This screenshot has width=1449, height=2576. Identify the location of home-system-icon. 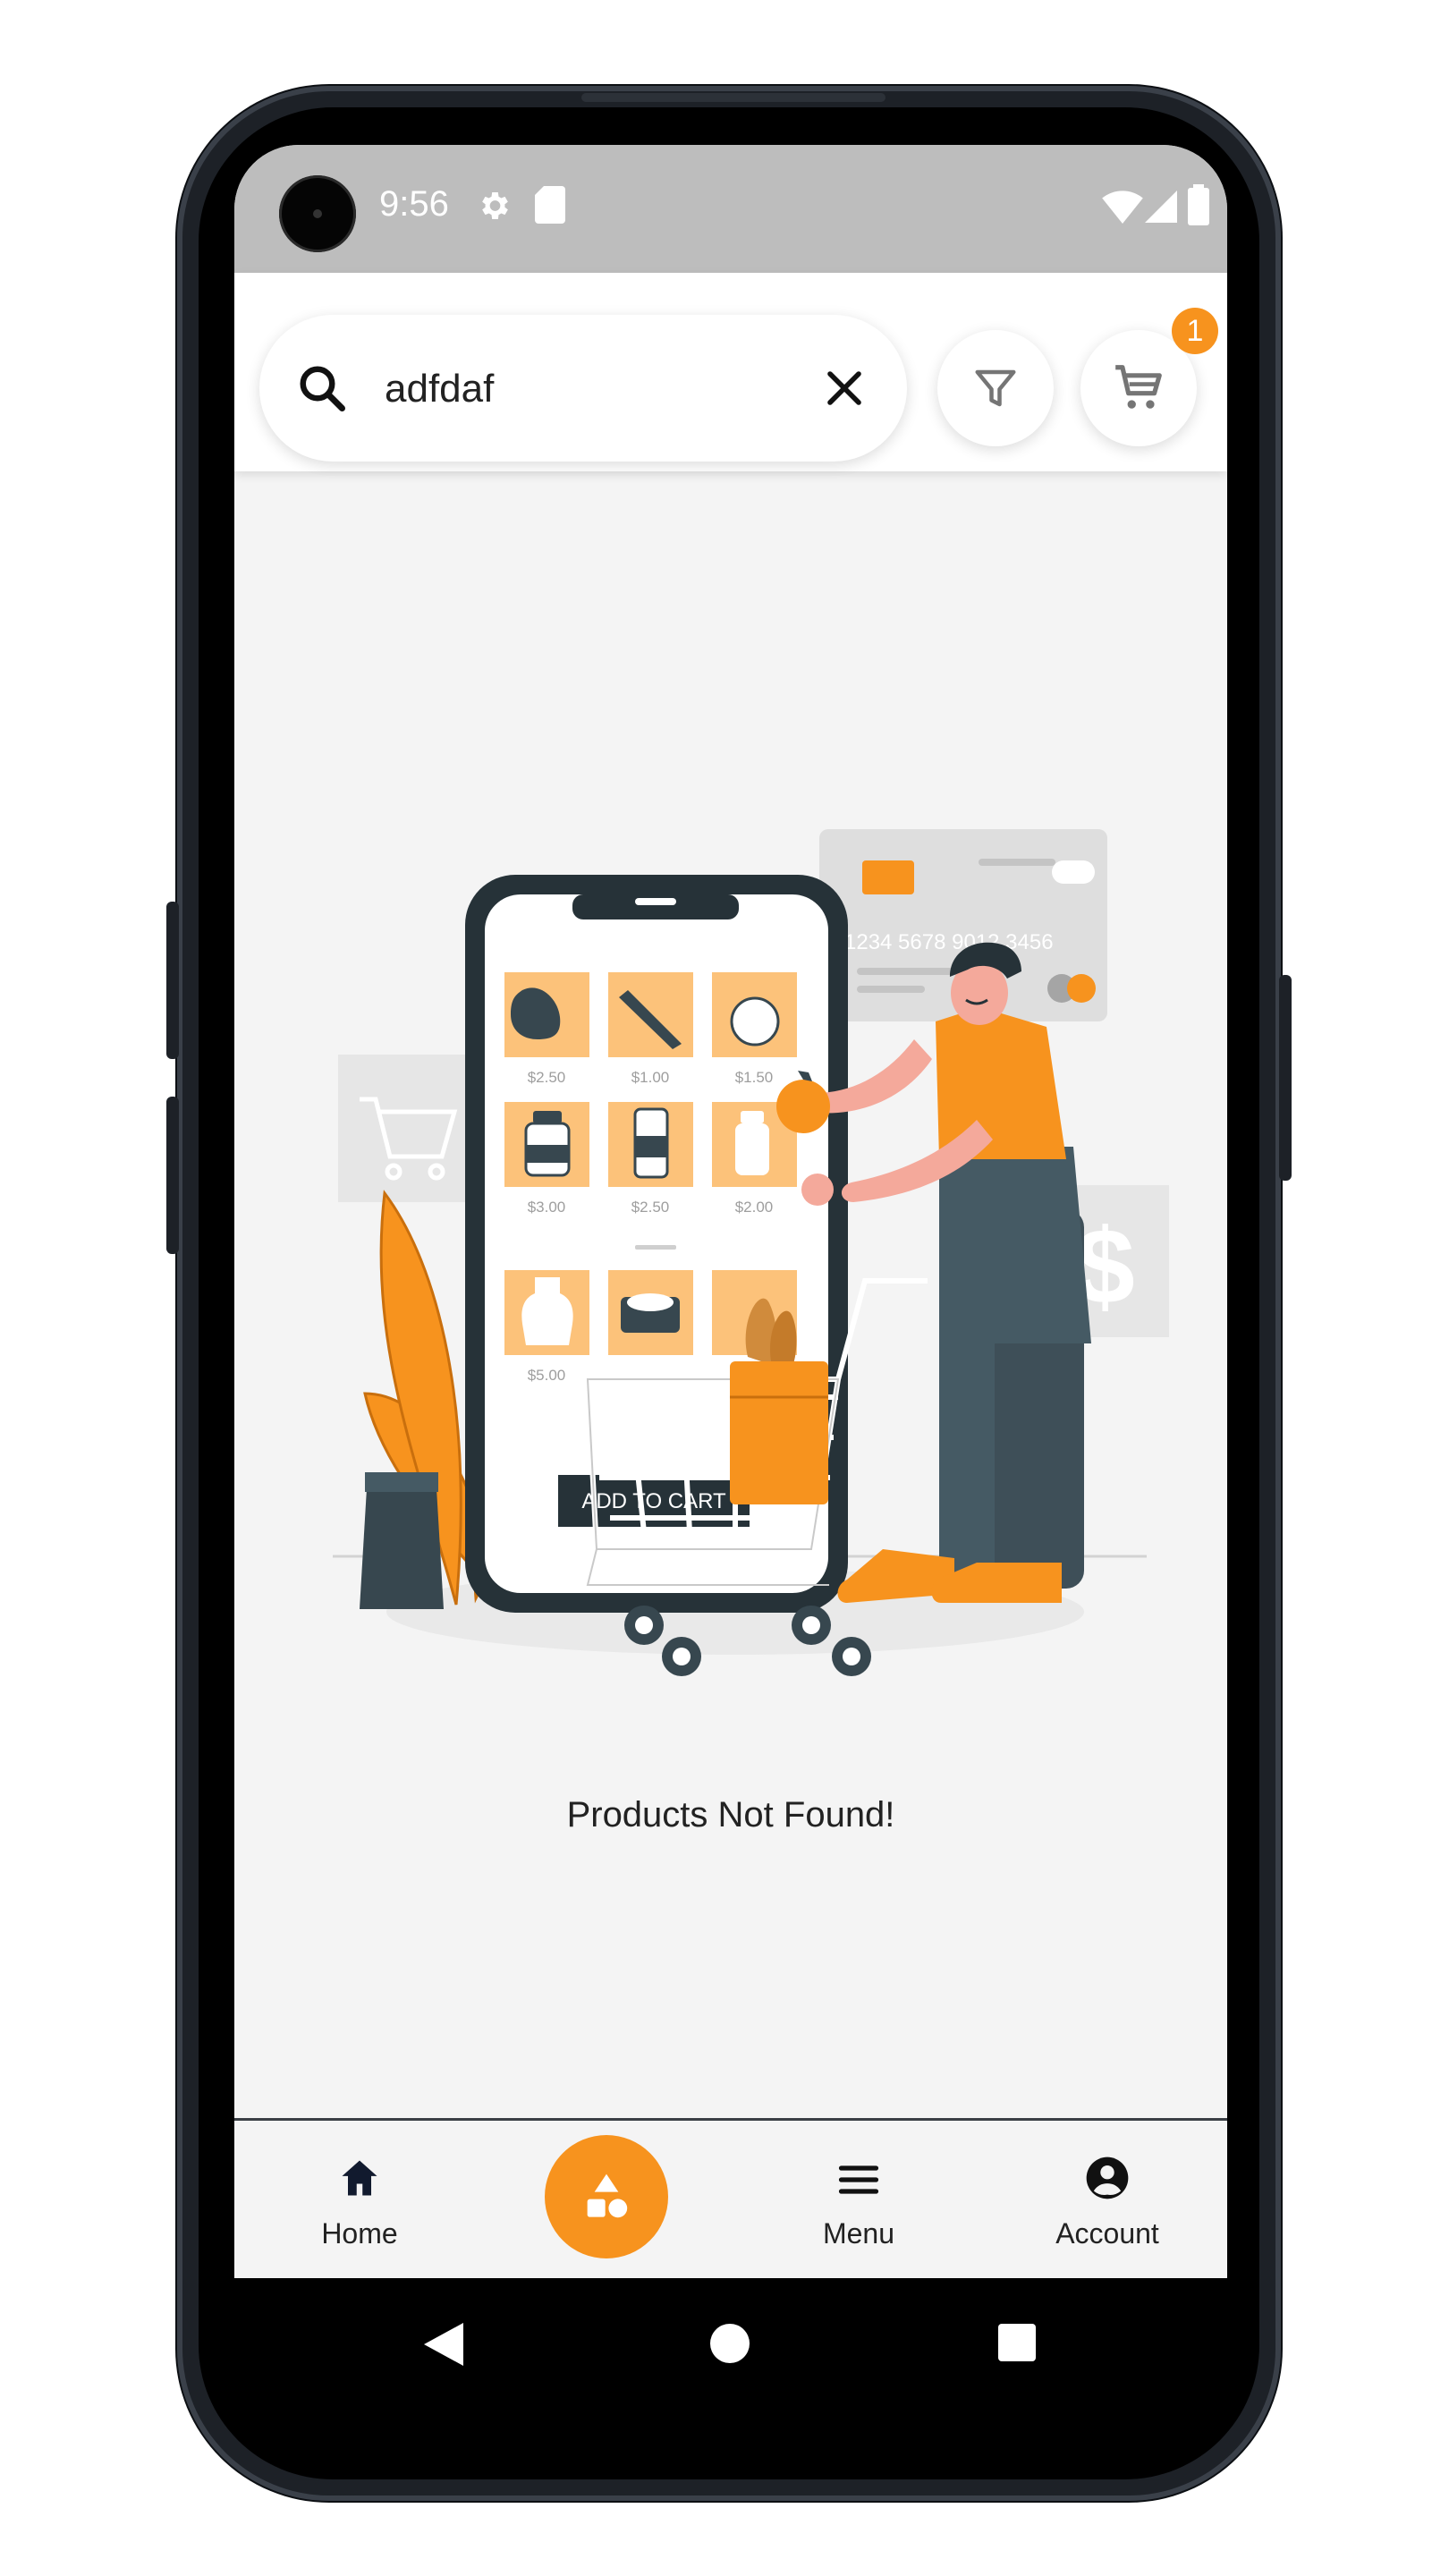
(730, 2343).